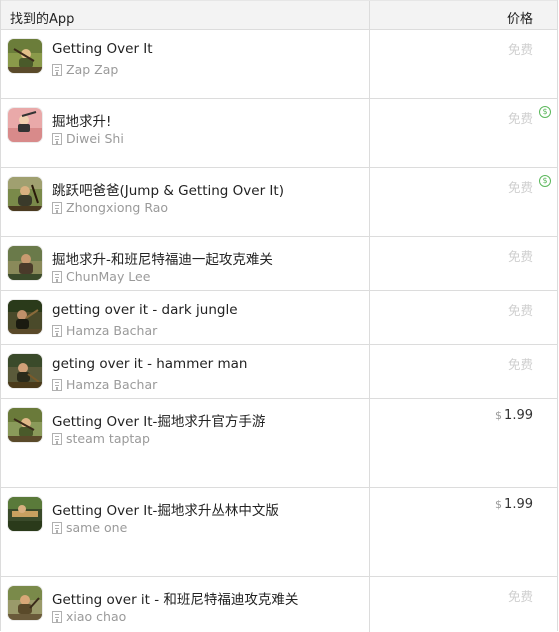  What do you see at coordinates (96, 527) in the screenshot?
I see `developer-name: same one` at bounding box center [96, 527].